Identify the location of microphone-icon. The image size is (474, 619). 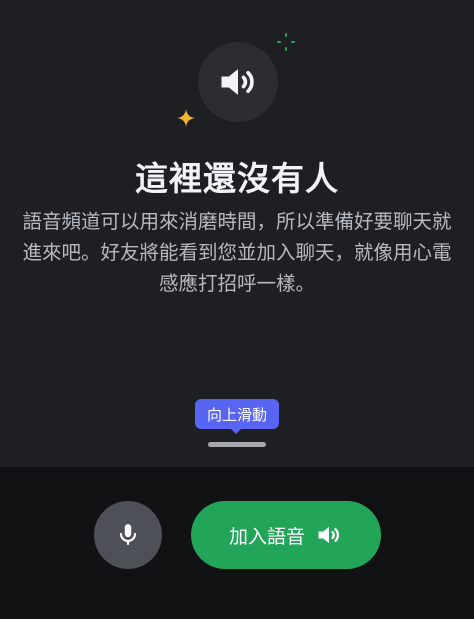
(128, 534).